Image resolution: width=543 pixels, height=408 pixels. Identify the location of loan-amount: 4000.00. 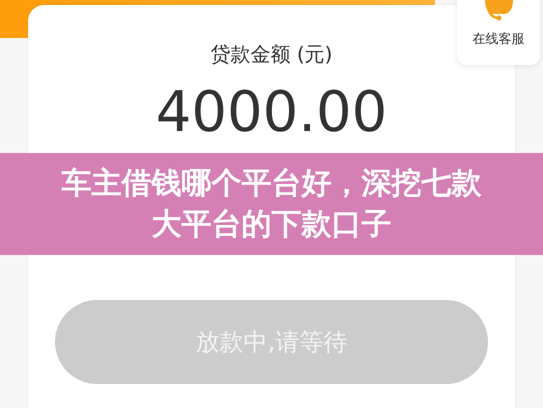
(272, 113).